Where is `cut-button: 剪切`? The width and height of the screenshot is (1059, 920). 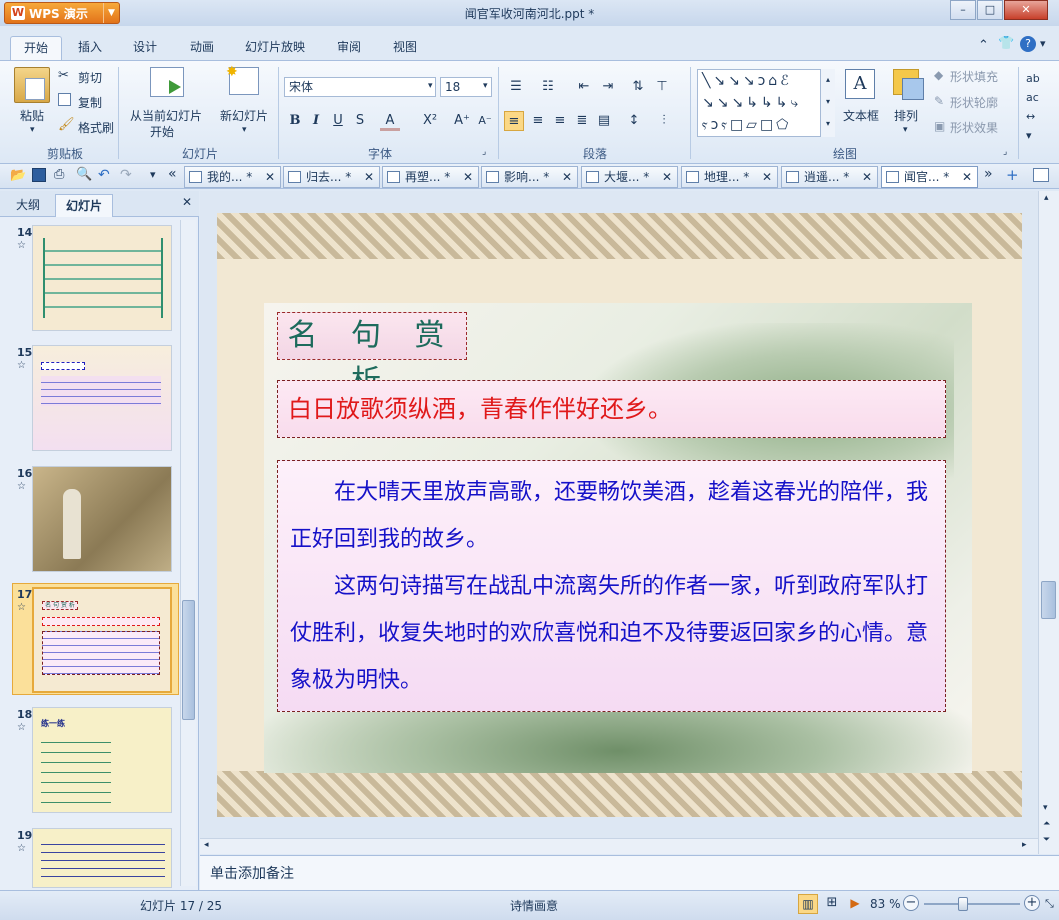 cut-button: 剪切 is located at coordinates (90, 77).